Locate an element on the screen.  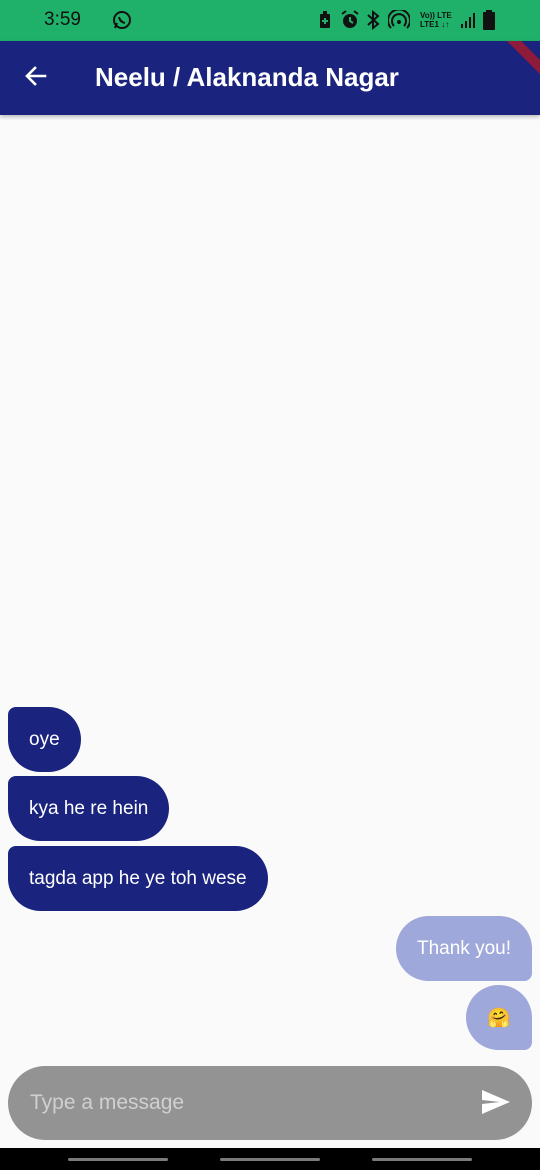
arrow-back-icon is located at coordinates (36, 78).